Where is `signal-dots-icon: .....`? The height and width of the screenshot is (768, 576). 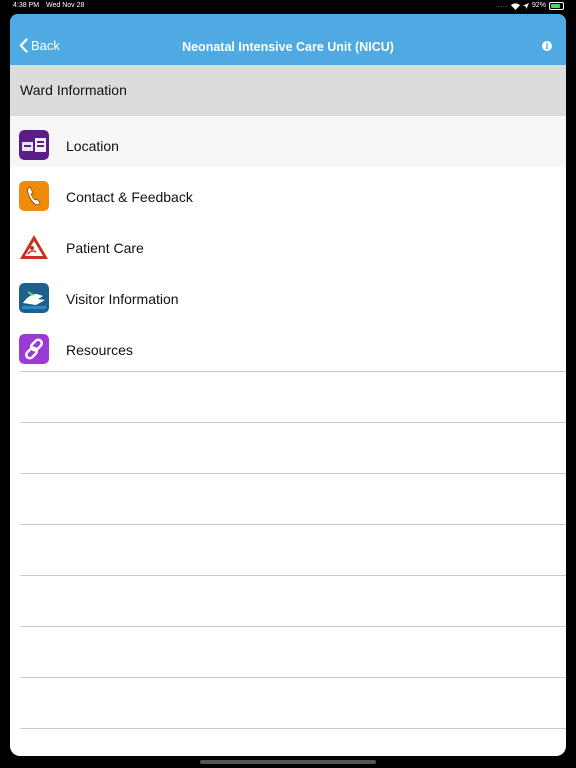 signal-dots-icon: ..... is located at coordinates (502, 6).